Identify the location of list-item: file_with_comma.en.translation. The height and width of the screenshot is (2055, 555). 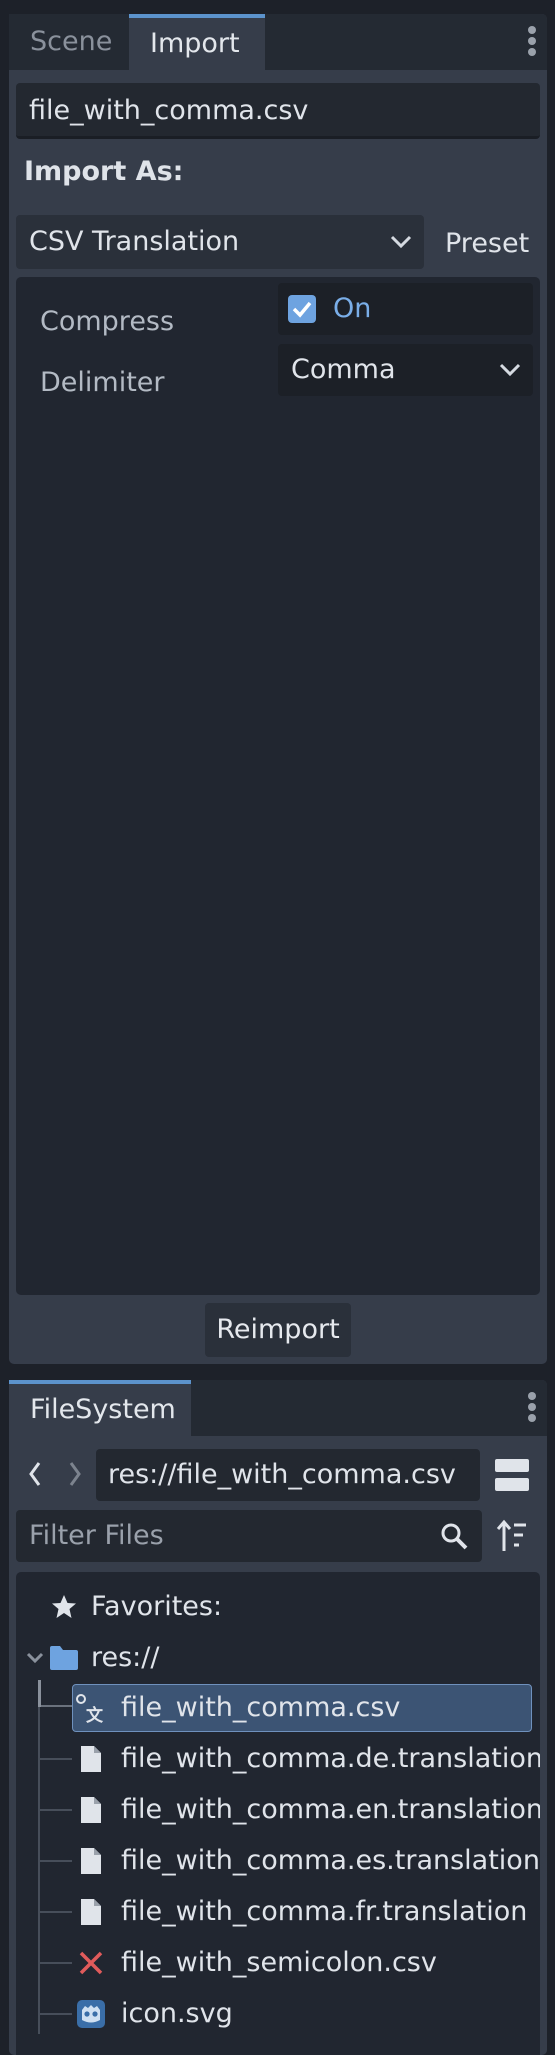
(278, 1810).